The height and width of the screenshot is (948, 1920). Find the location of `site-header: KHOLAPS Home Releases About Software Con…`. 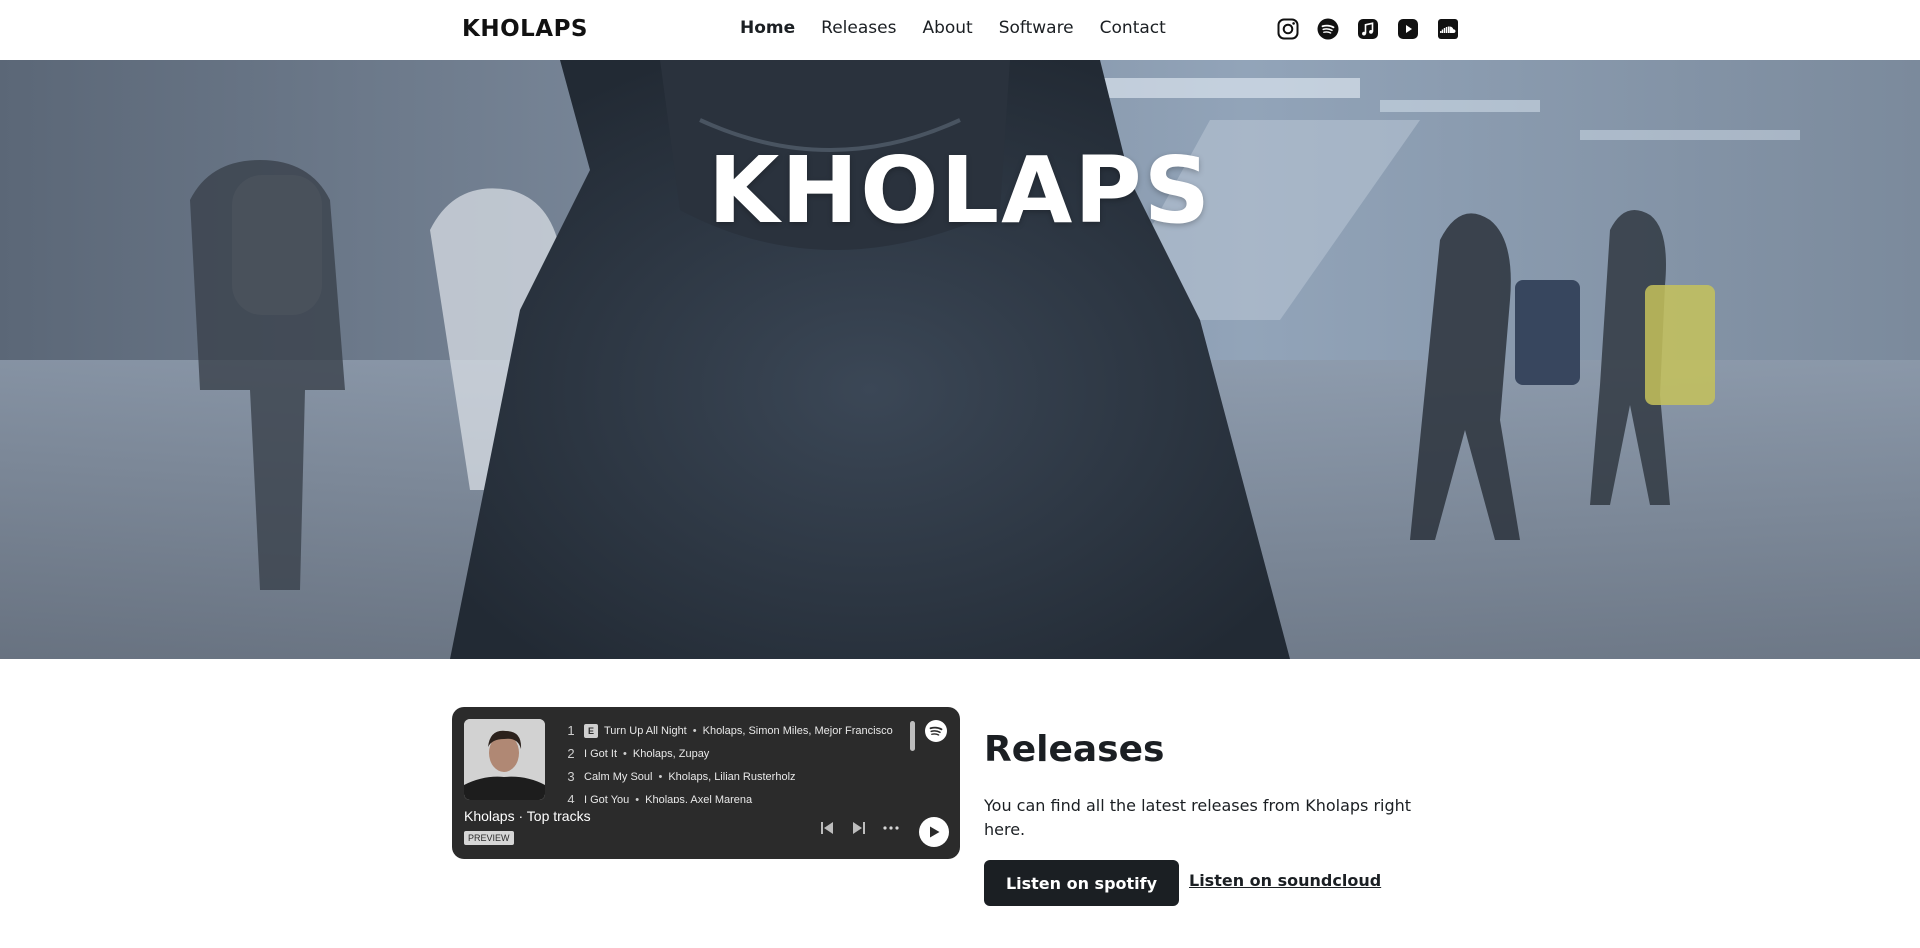

site-header: KHOLAPS Home Releases About Software Con… is located at coordinates (960, 30).